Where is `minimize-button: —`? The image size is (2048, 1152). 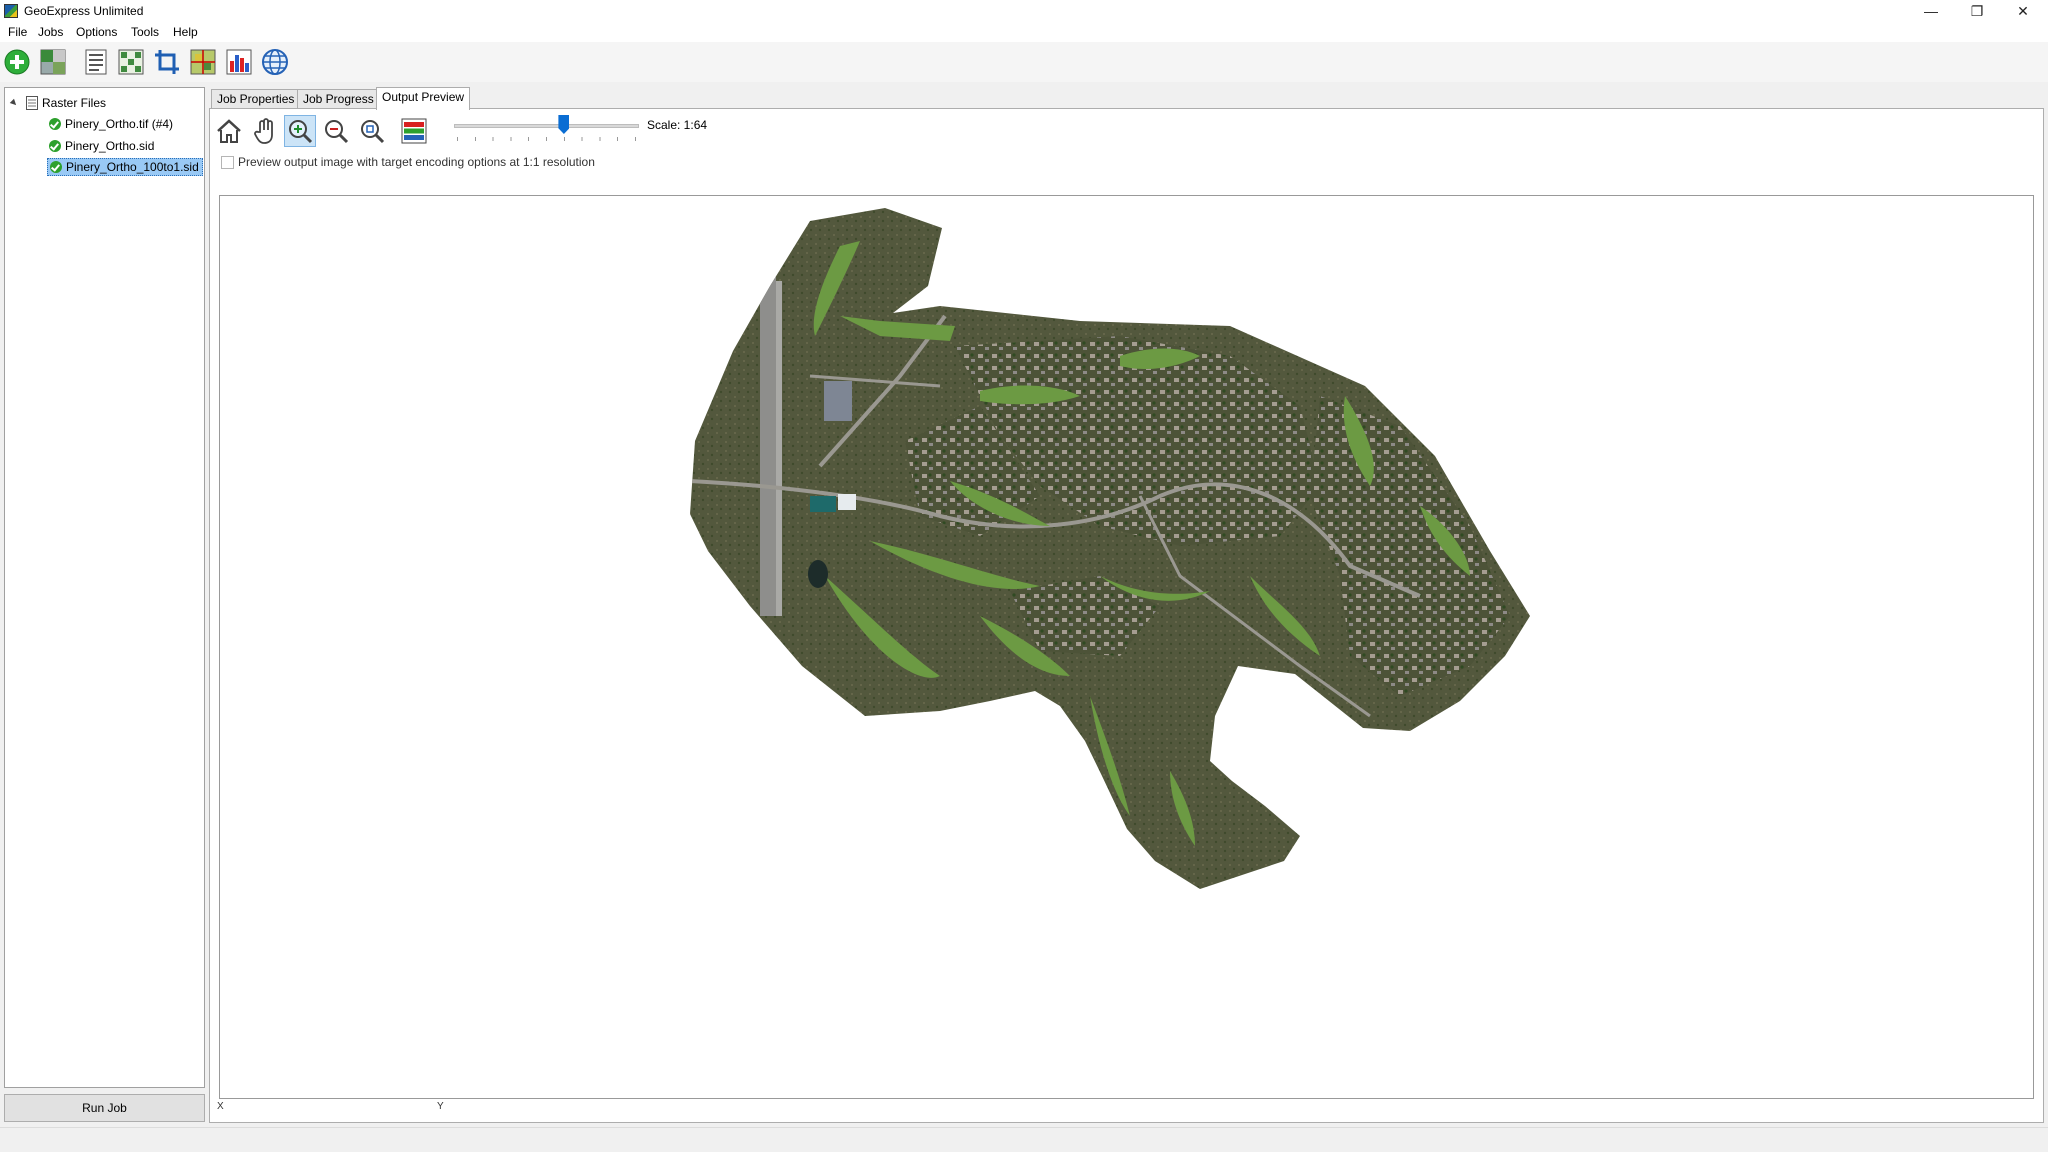 minimize-button: — is located at coordinates (1931, 11).